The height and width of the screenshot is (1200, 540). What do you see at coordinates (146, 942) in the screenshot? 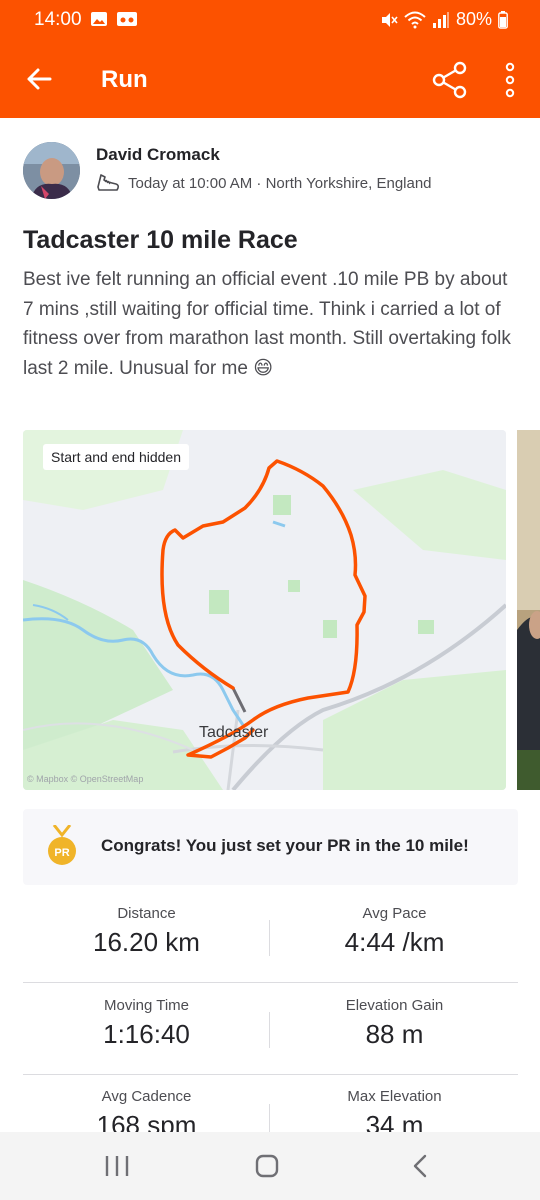
I see `stat-value: 16.20 km` at bounding box center [146, 942].